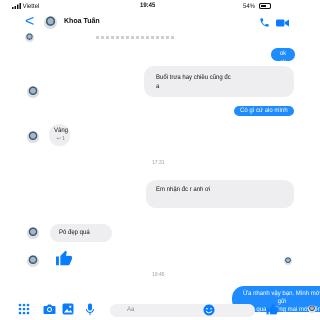 This screenshot has width=320, height=320. What do you see at coordinates (31, 7) in the screenshot?
I see `carrier-name: Viettel` at bounding box center [31, 7].